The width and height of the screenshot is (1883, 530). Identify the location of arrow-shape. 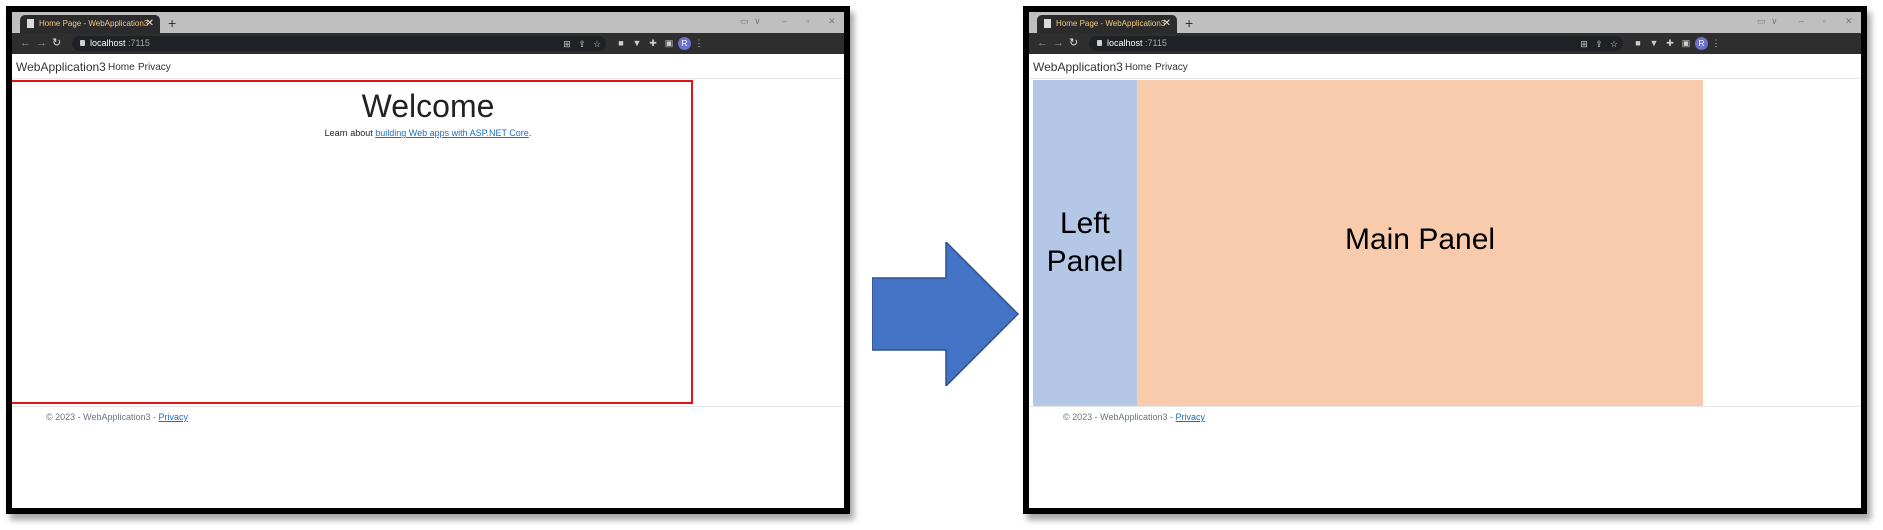
(946, 314).